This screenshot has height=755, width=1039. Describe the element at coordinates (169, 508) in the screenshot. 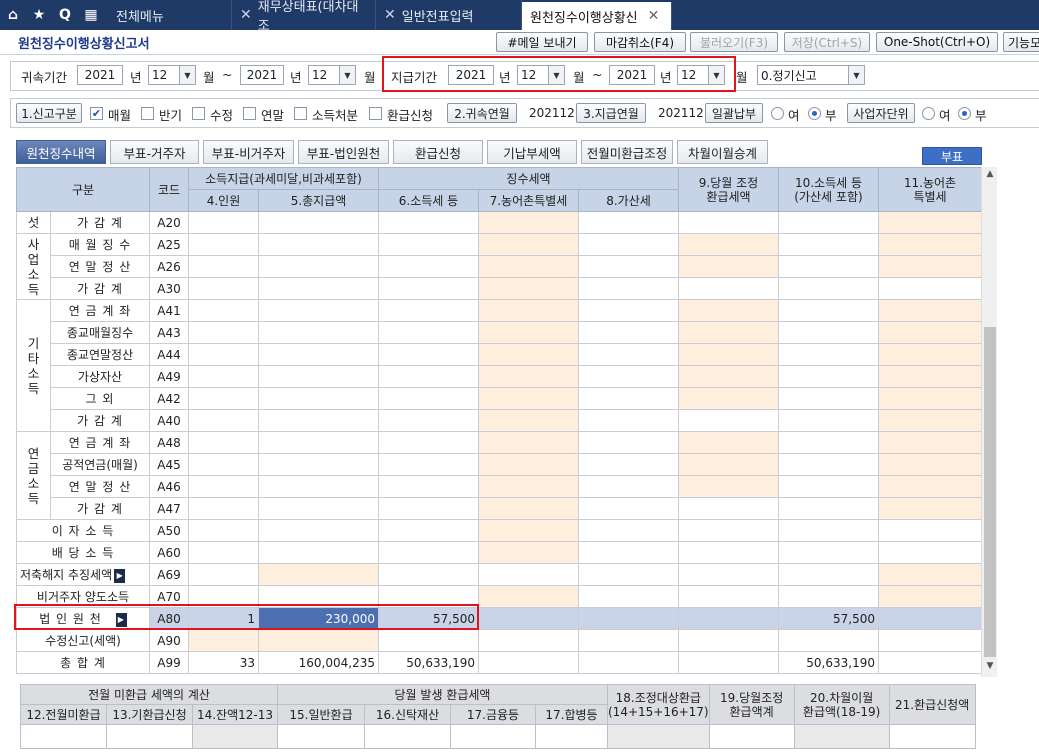

I see `row-code: A47` at that location.